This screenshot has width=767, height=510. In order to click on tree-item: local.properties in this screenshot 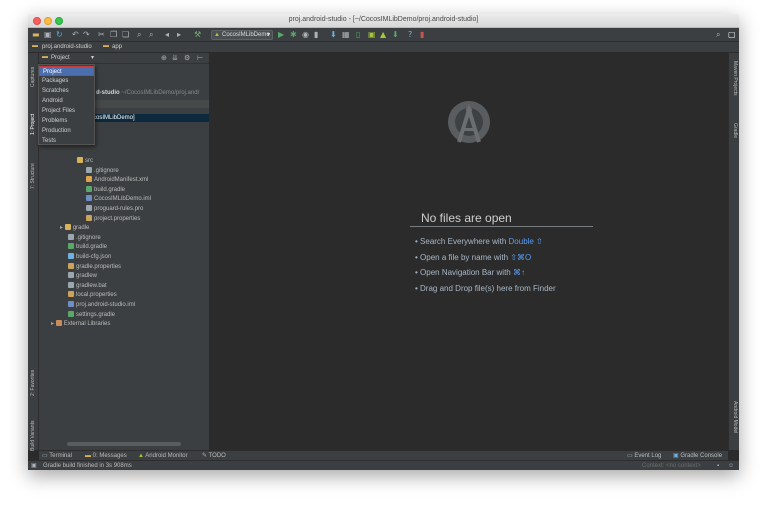, I will do `click(92, 295)`.